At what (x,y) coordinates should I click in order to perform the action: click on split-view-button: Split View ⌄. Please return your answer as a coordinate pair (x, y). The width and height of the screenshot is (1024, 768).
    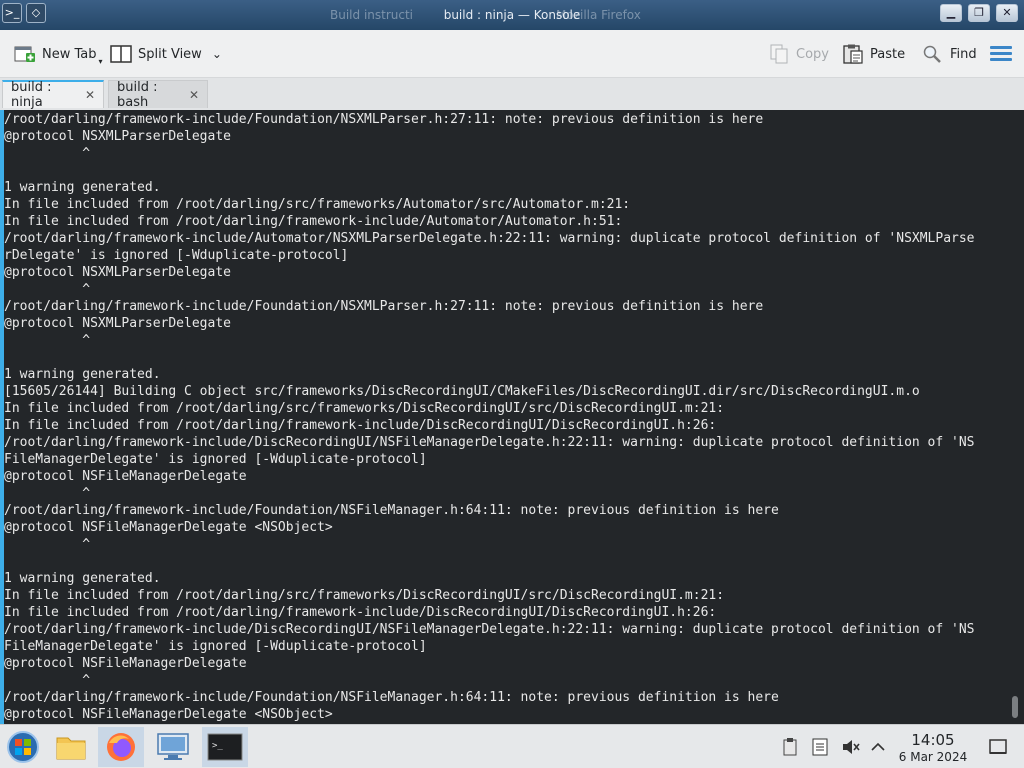
    Looking at the image, I should click on (166, 54).